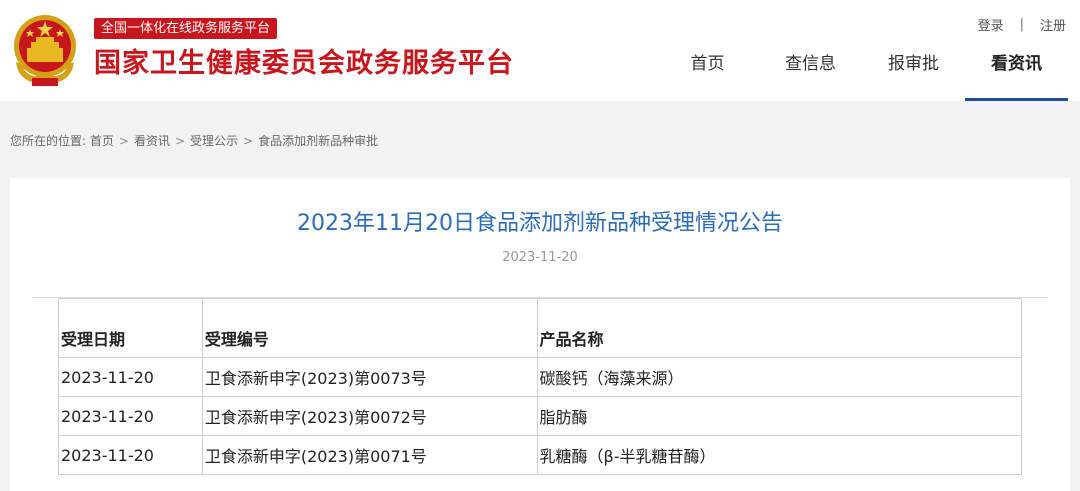 Image resolution: width=1080 pixels, height=491 pixels. Describe the element at coordinates (318, 141) in the screenshot. I see `breadcrumb-food-additive-approval: 食品添加剂新品种审批` at that location.